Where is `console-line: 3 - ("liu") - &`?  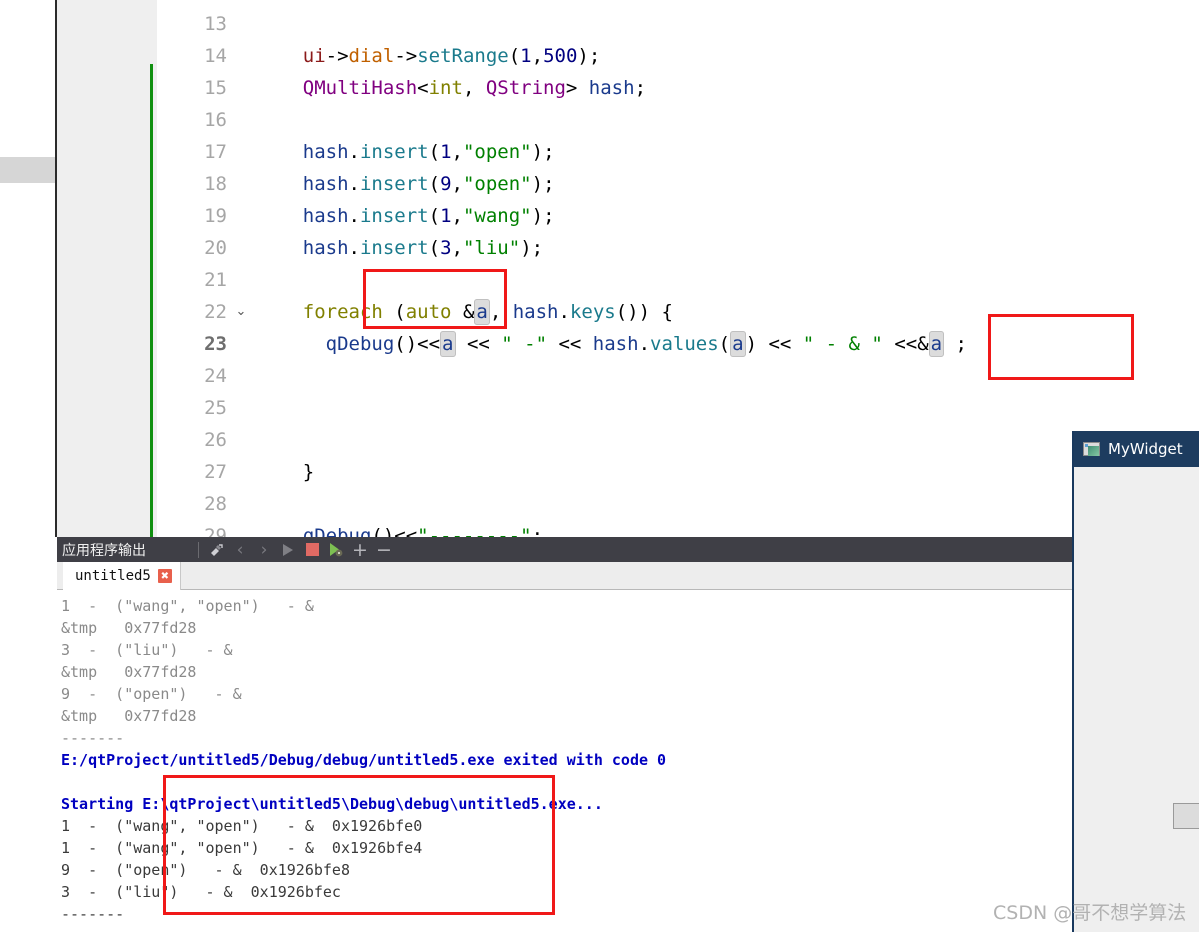
console-line: 3 - ("liu") - & is located at coordinates (147, 650).